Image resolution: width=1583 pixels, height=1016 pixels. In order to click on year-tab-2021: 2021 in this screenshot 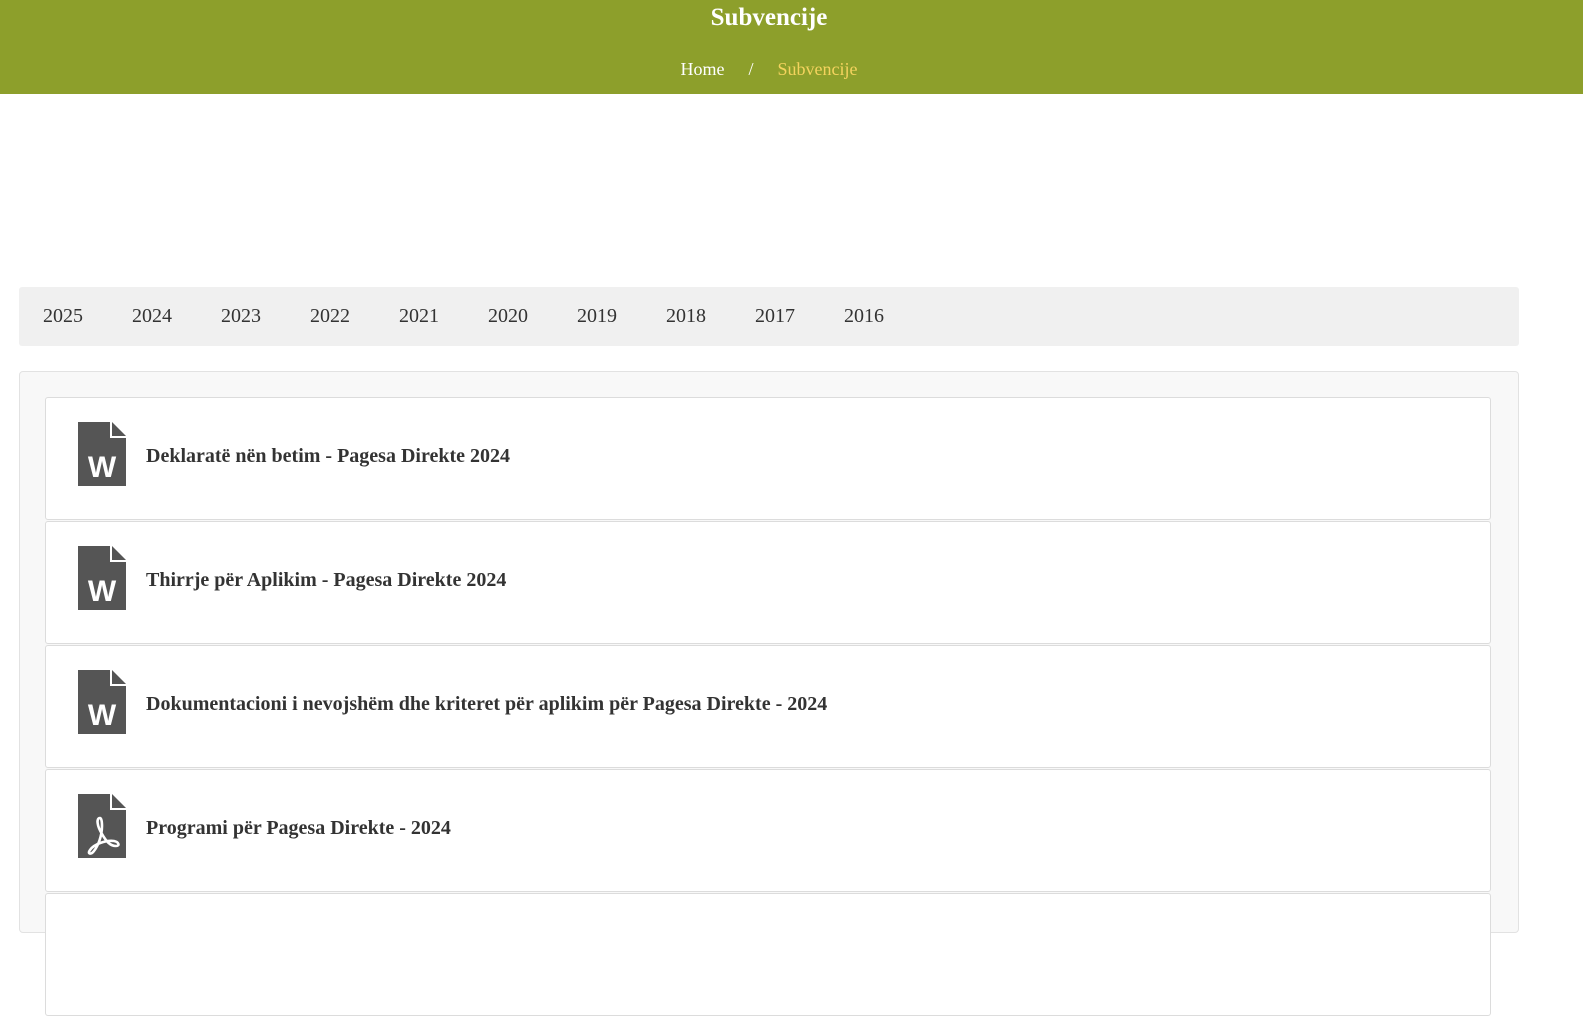, I will do `click(419, 316)`.